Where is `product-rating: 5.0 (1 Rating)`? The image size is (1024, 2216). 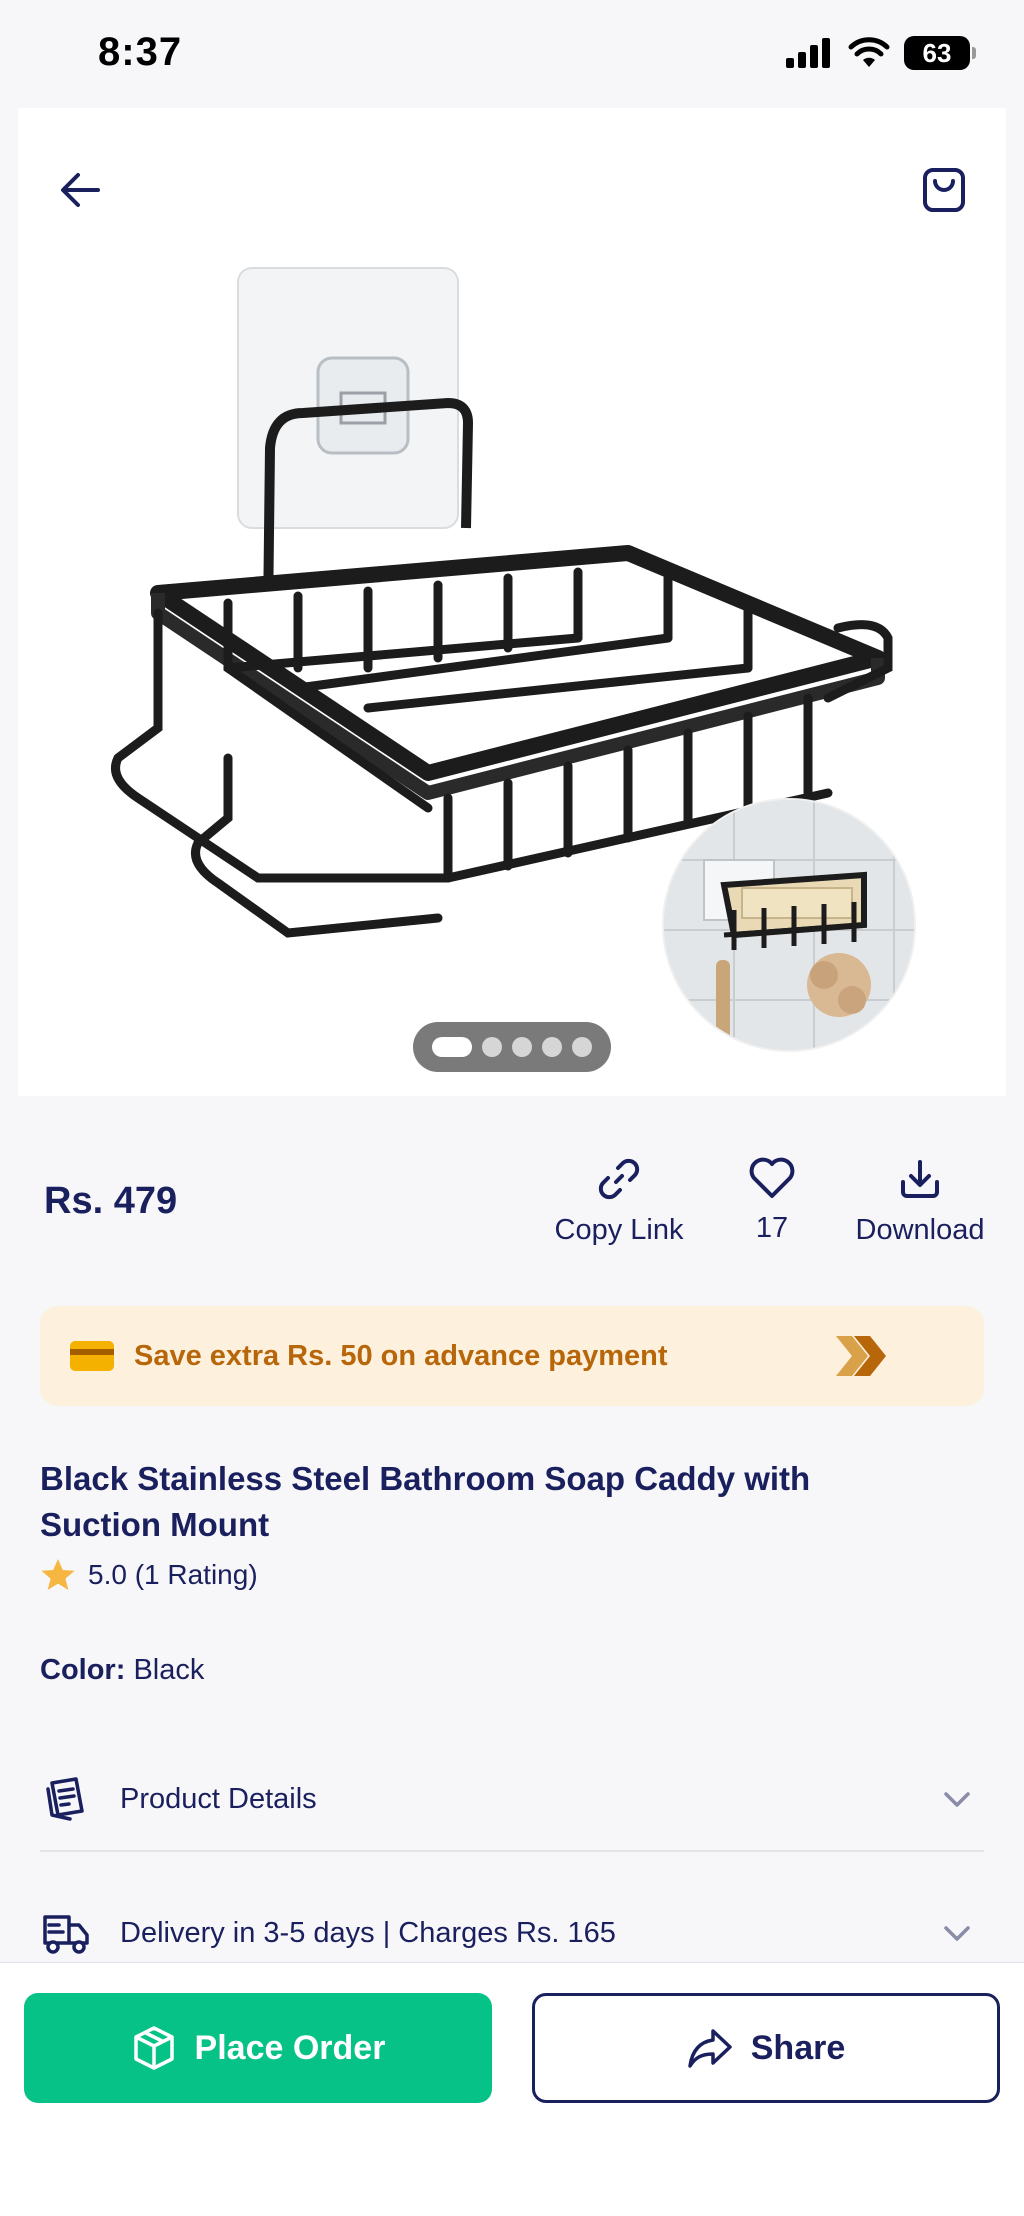
product-rating: 5.0 (1 Rating) is located at coordinates (149, 1575).